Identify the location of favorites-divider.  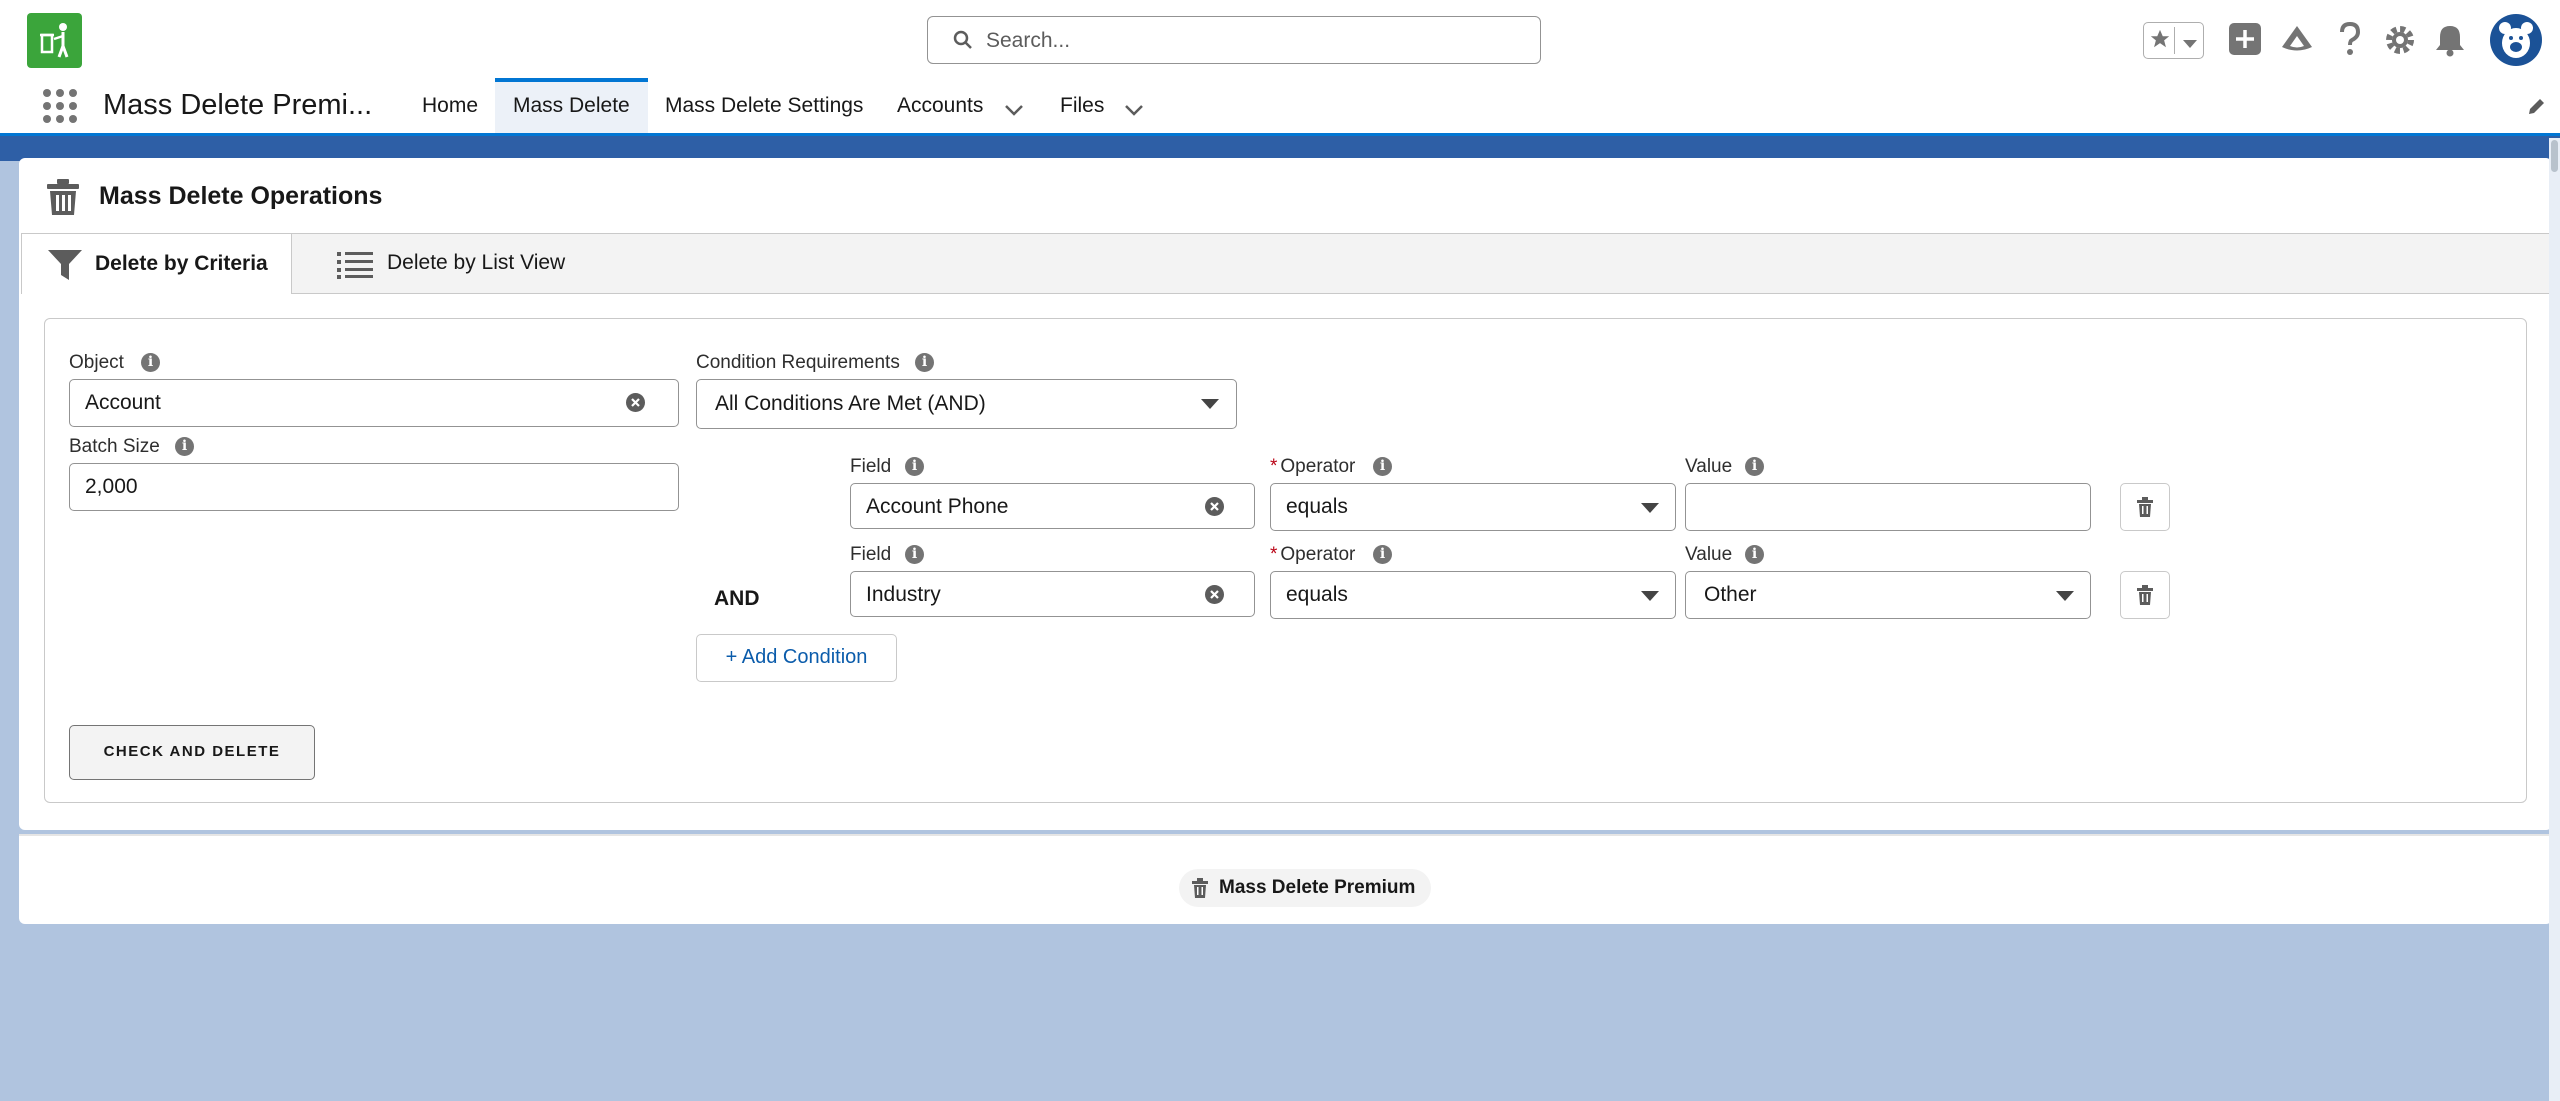
(2174, 40).